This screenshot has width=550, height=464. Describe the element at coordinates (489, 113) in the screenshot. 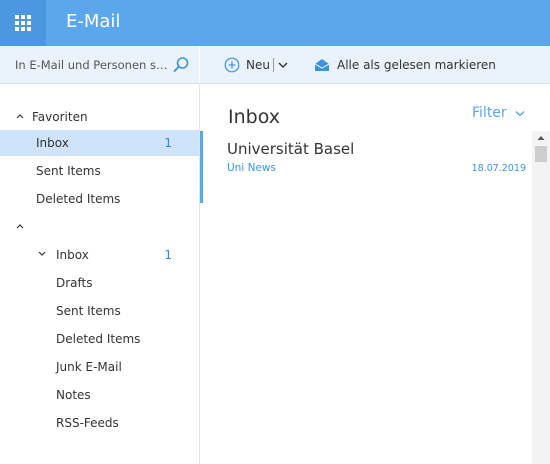

I see `filter-label: Filter` at that location.